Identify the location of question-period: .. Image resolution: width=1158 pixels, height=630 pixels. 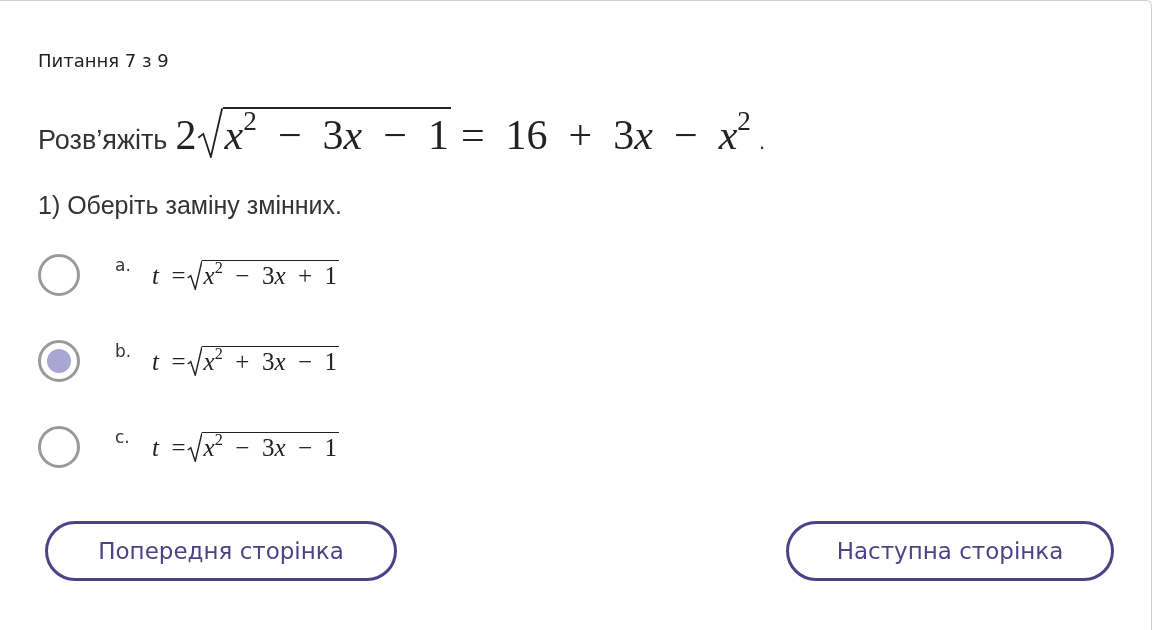
(762, 142).